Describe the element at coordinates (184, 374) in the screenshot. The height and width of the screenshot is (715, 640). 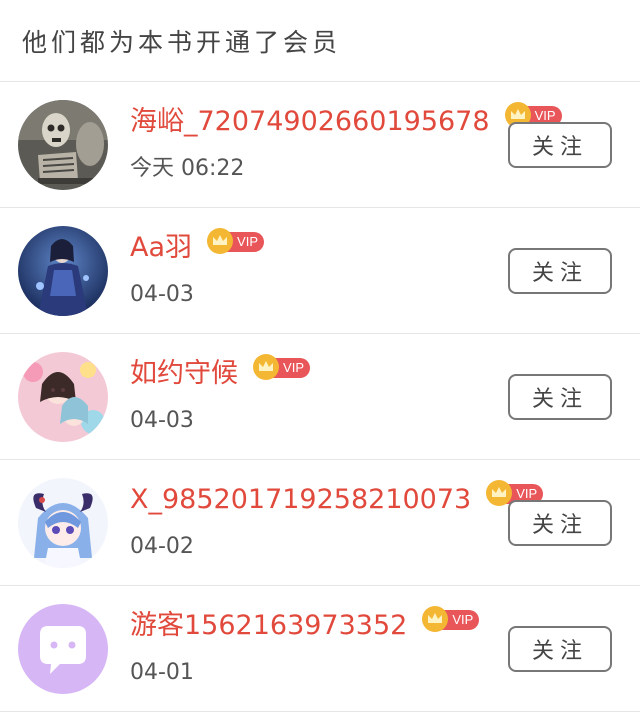
I see `member-name: 如约守候` at that location.